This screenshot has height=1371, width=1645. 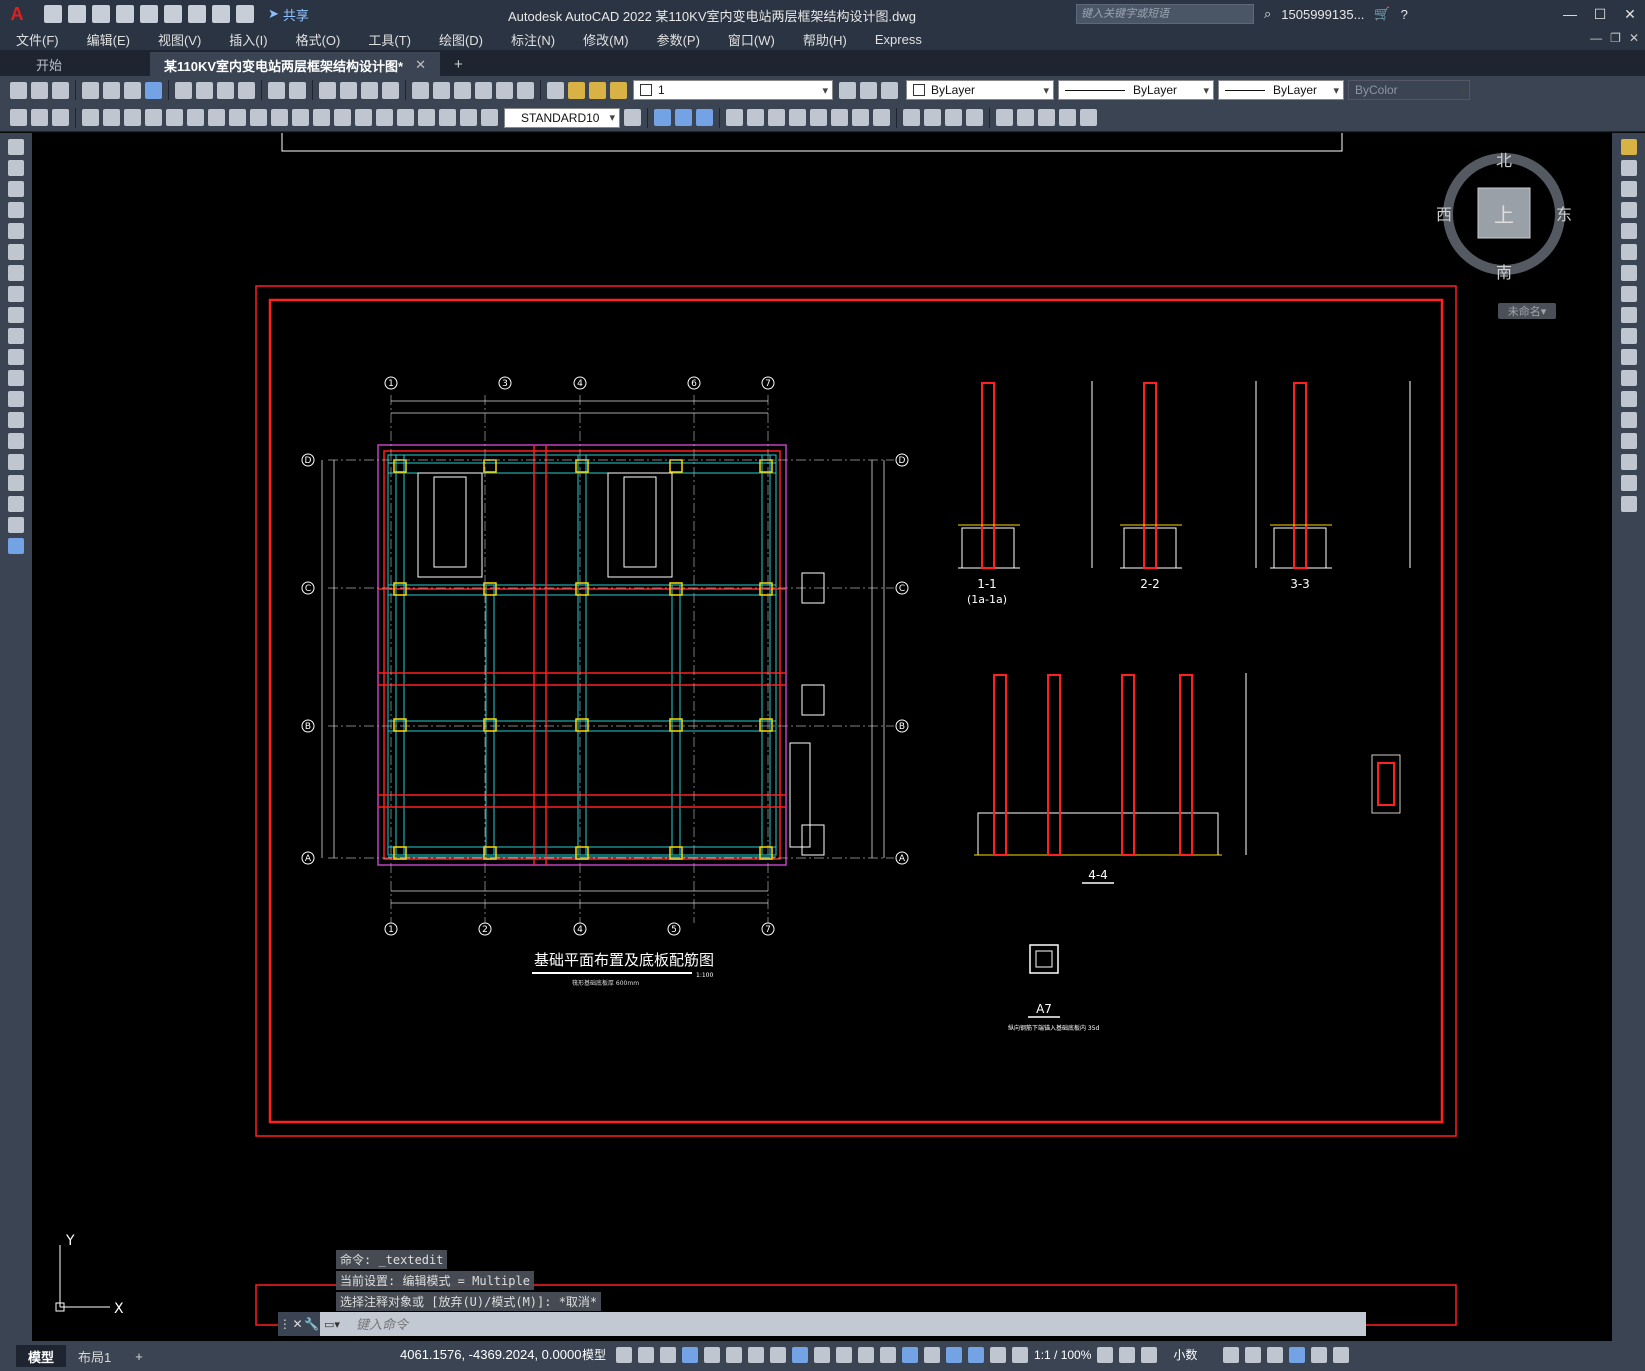 I want to click on object-snap-tracking-icon, so click(x=778, y=1354).